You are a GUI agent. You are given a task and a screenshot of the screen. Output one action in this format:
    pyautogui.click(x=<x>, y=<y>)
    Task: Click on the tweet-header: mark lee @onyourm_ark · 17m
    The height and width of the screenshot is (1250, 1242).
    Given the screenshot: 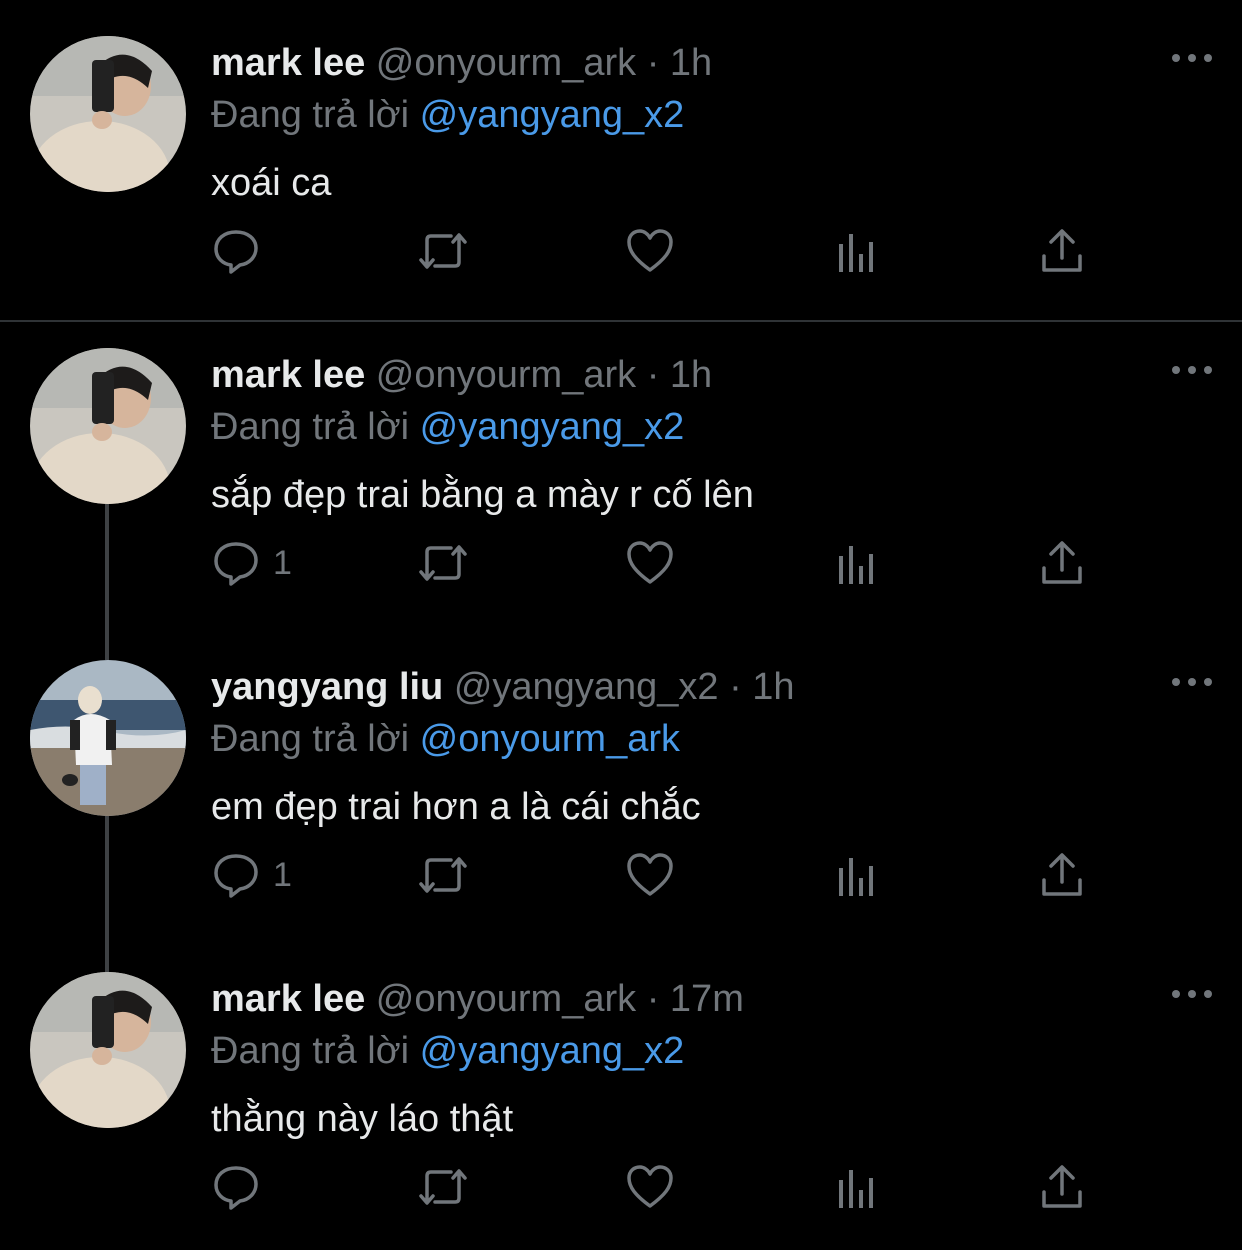 What is the action you would take?
    pyautogui.click(x=477, y=999)
    